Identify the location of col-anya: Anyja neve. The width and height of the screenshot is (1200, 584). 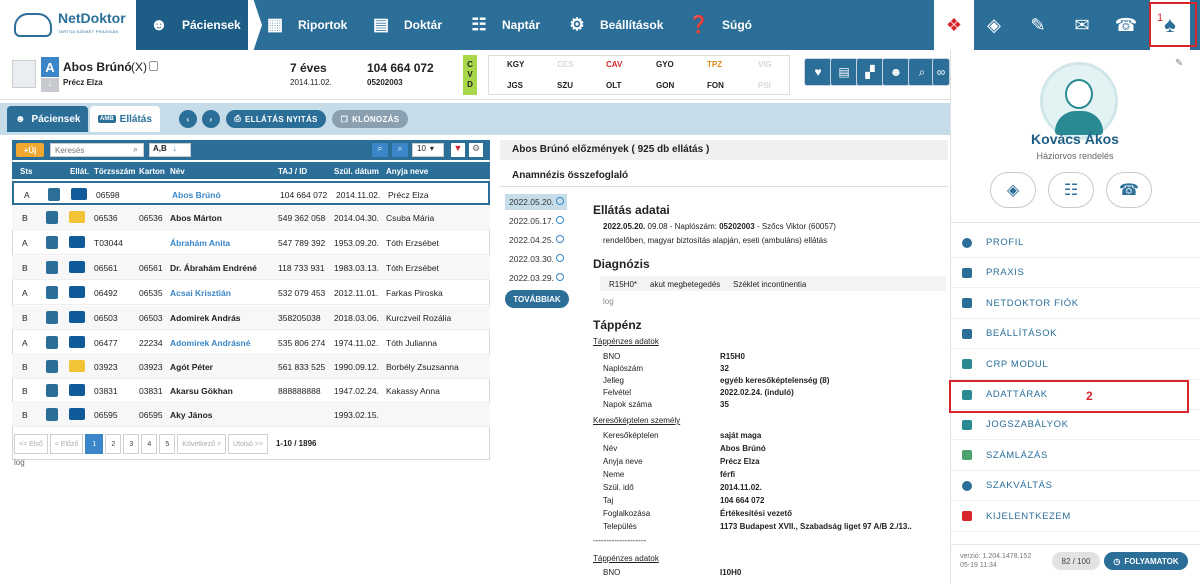
(407, 171).